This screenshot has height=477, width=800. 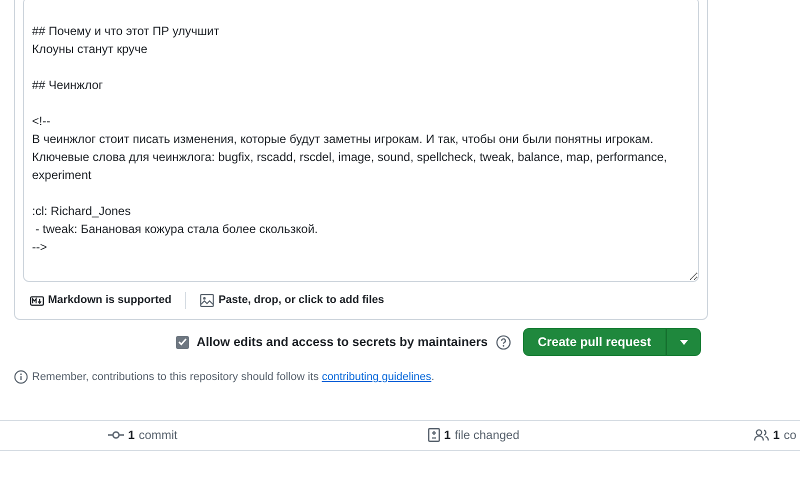 I want to click on checkbox, so click(x=182, y=342).